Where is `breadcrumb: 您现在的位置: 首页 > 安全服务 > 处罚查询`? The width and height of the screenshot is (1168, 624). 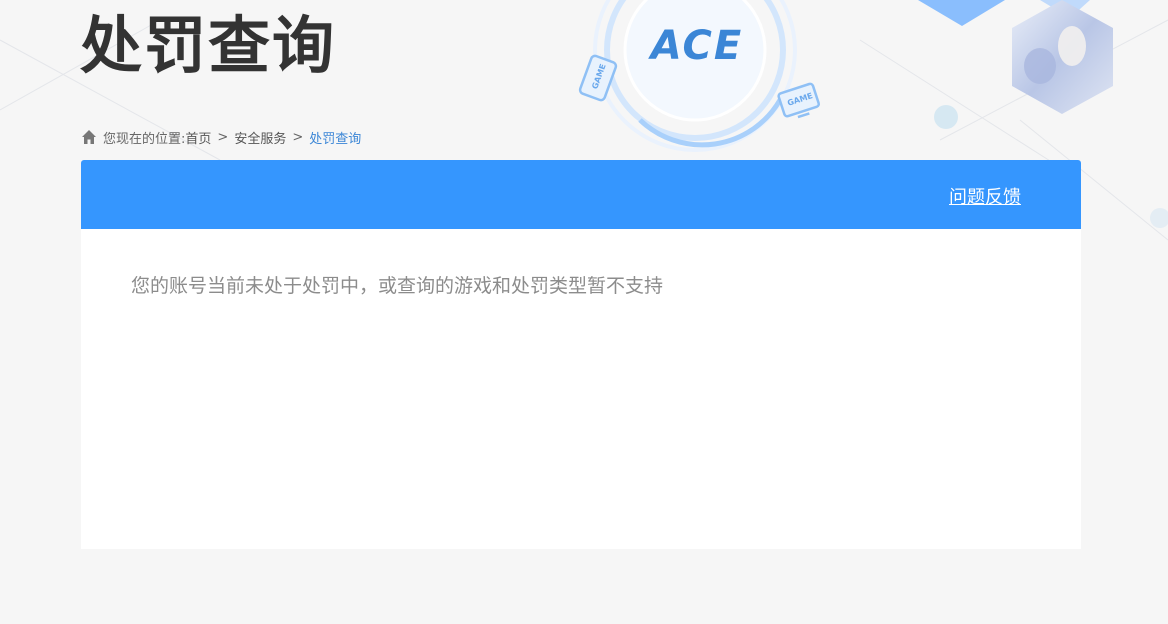
breadcrumb: 您现在的位置: 首页 > 安全服务 > 处罚查询 is located at coordinates (221, 137).